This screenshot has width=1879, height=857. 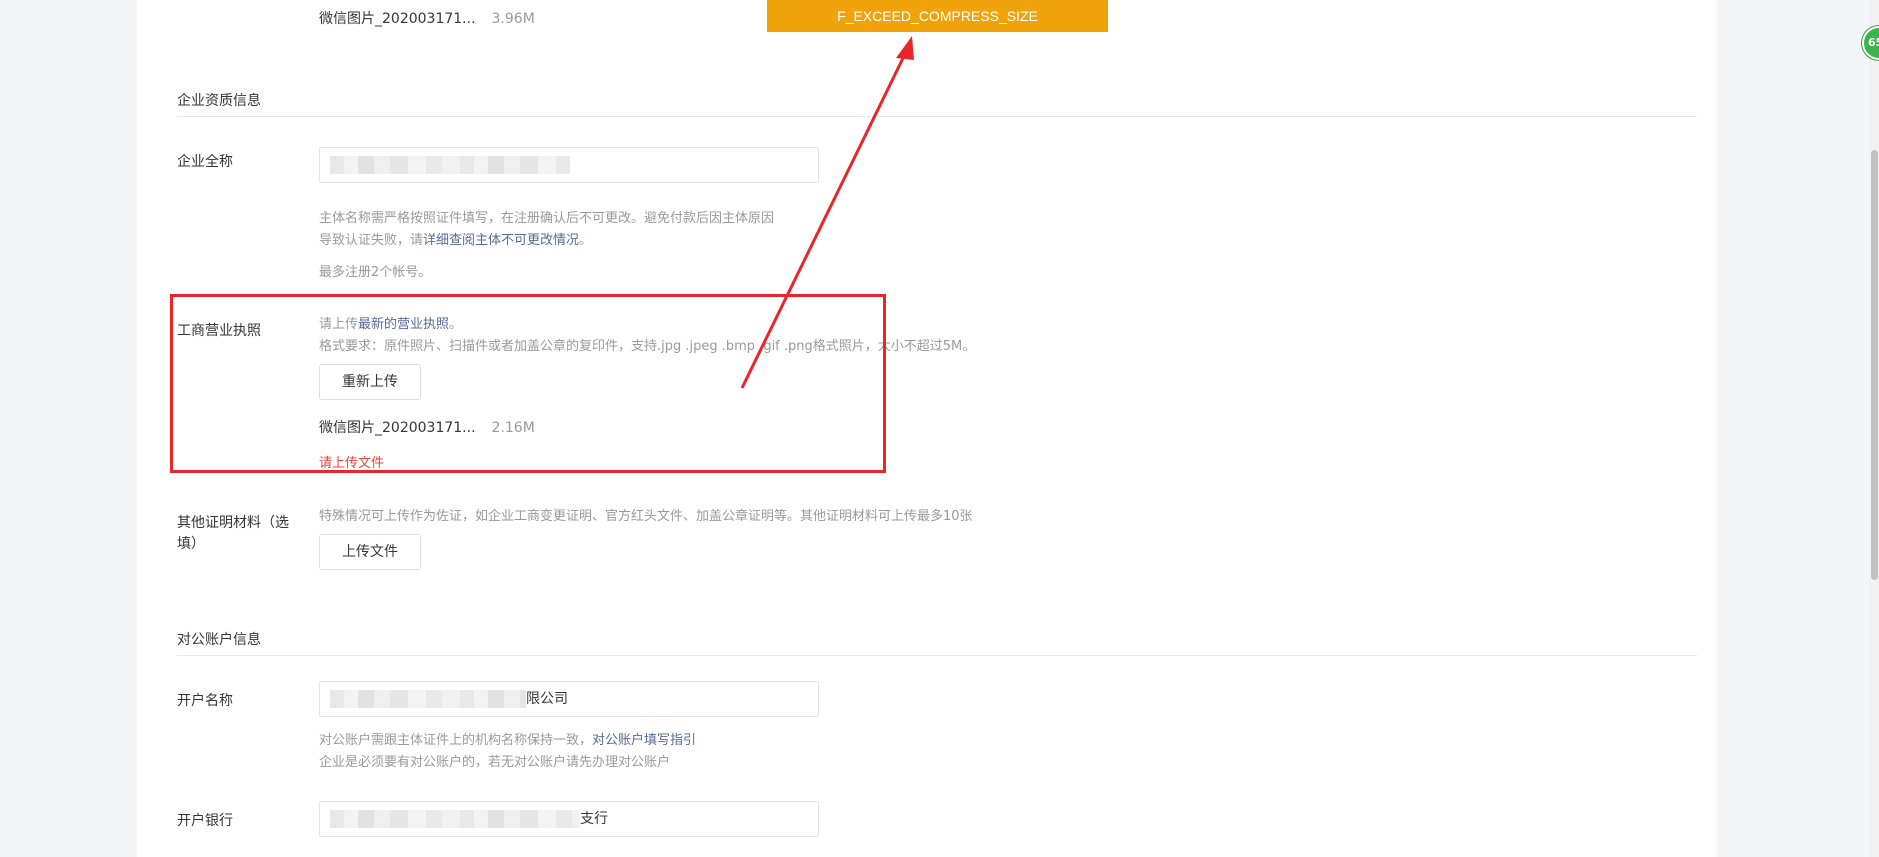 I want to click on account-name-label: 开户名称, so click(x=205, y=701).